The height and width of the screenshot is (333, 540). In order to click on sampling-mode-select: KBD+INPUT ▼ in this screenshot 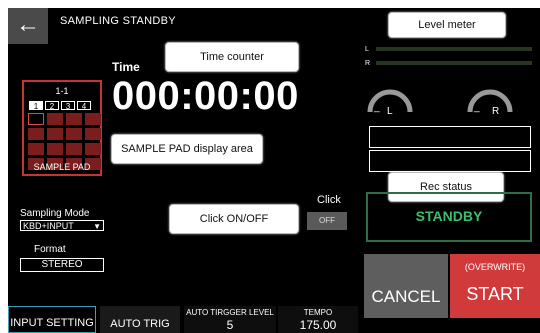, I will do `click(62, 225)`.